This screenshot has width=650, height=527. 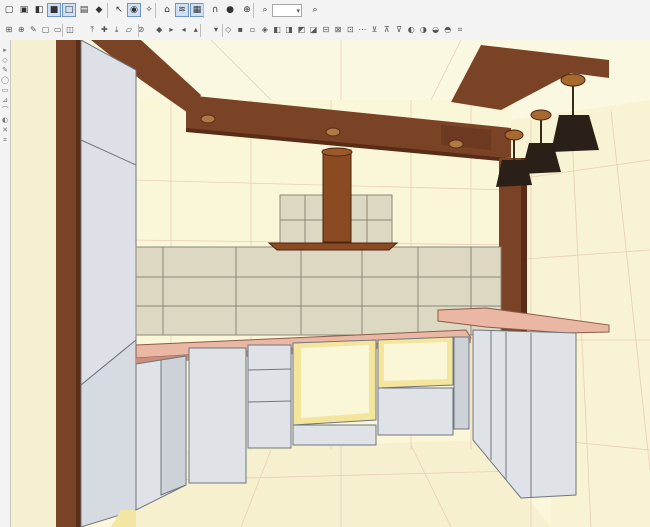 I want to click on tool-button: ◐, so click(x=411, y=30).